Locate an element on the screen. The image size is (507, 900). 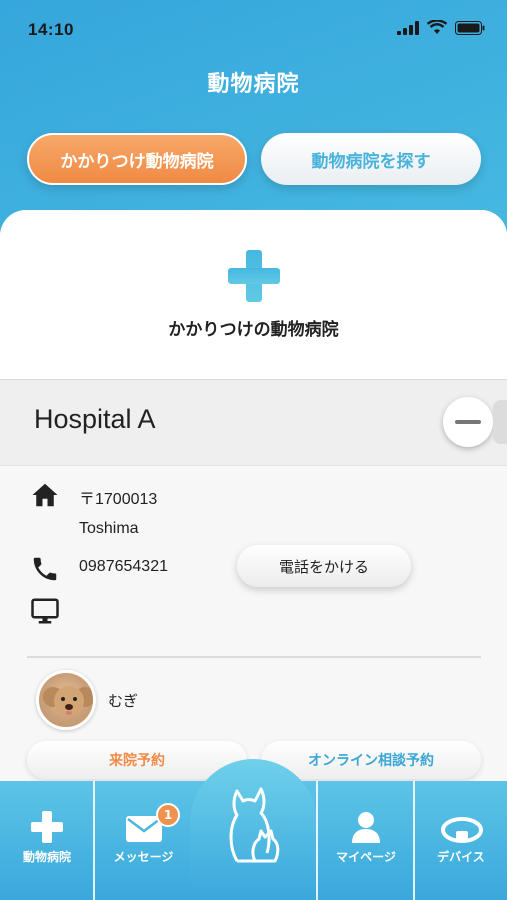
pet-name: むぎ is located at coordinates (123, 701).